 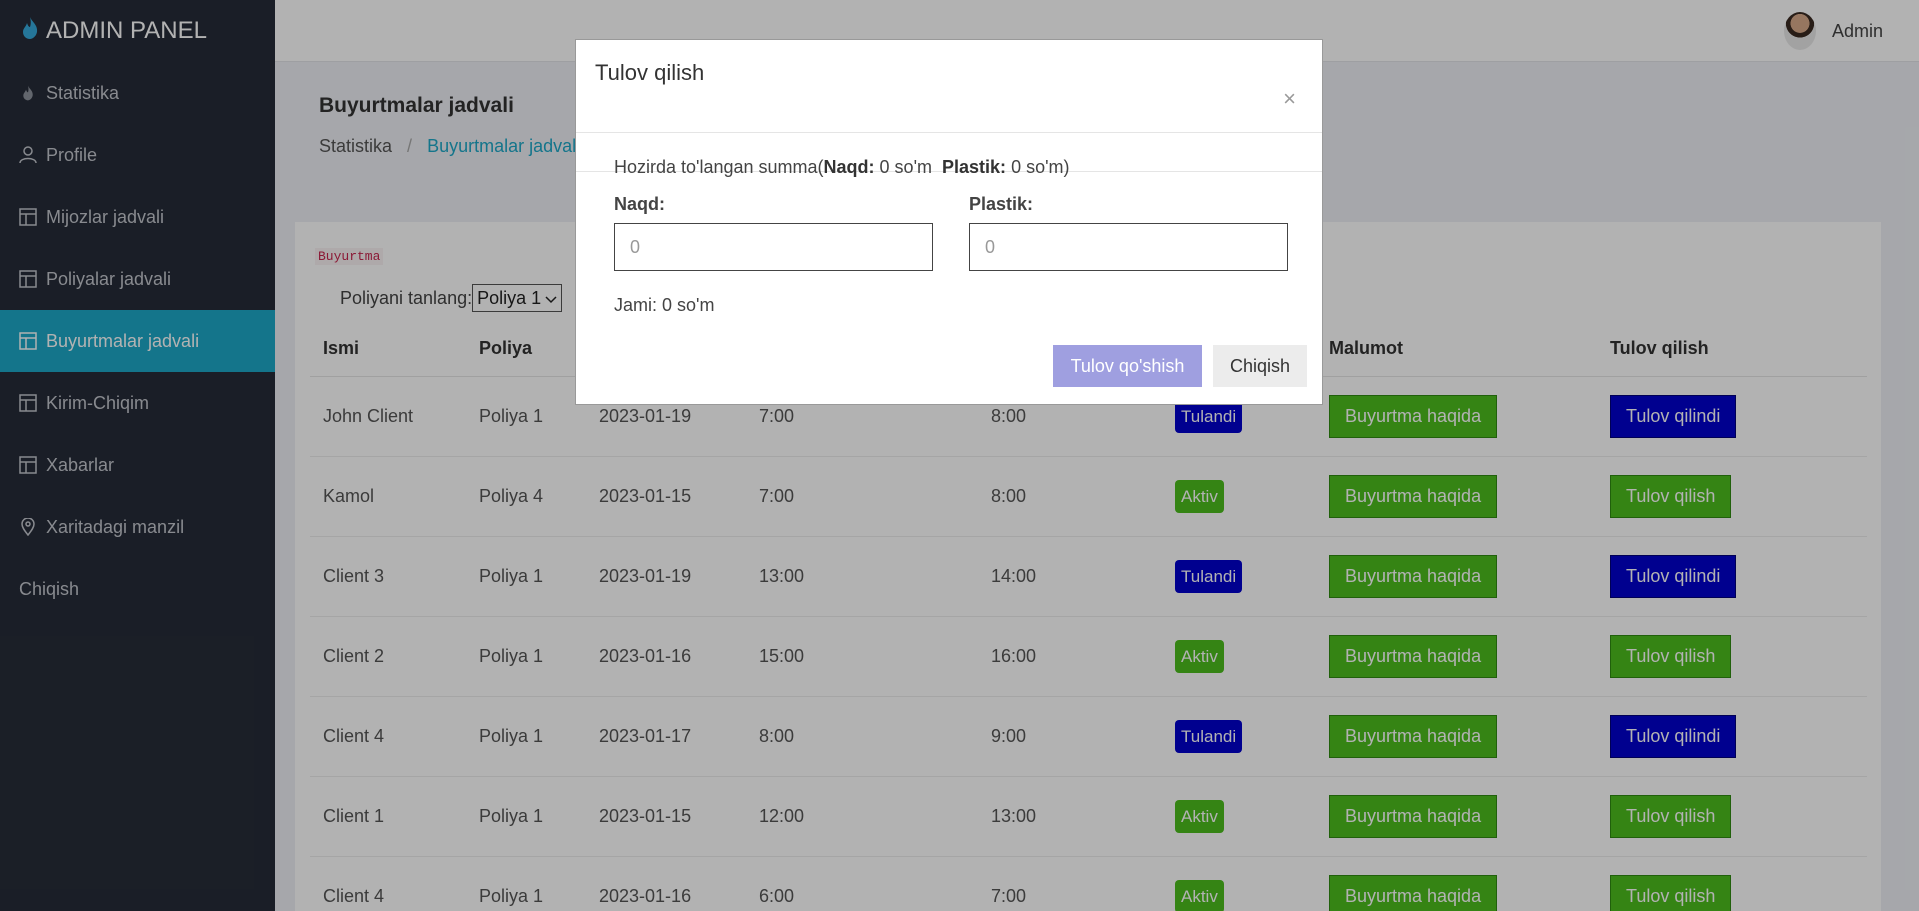 I want to click on modal-divider, so click(x=949, y=132).